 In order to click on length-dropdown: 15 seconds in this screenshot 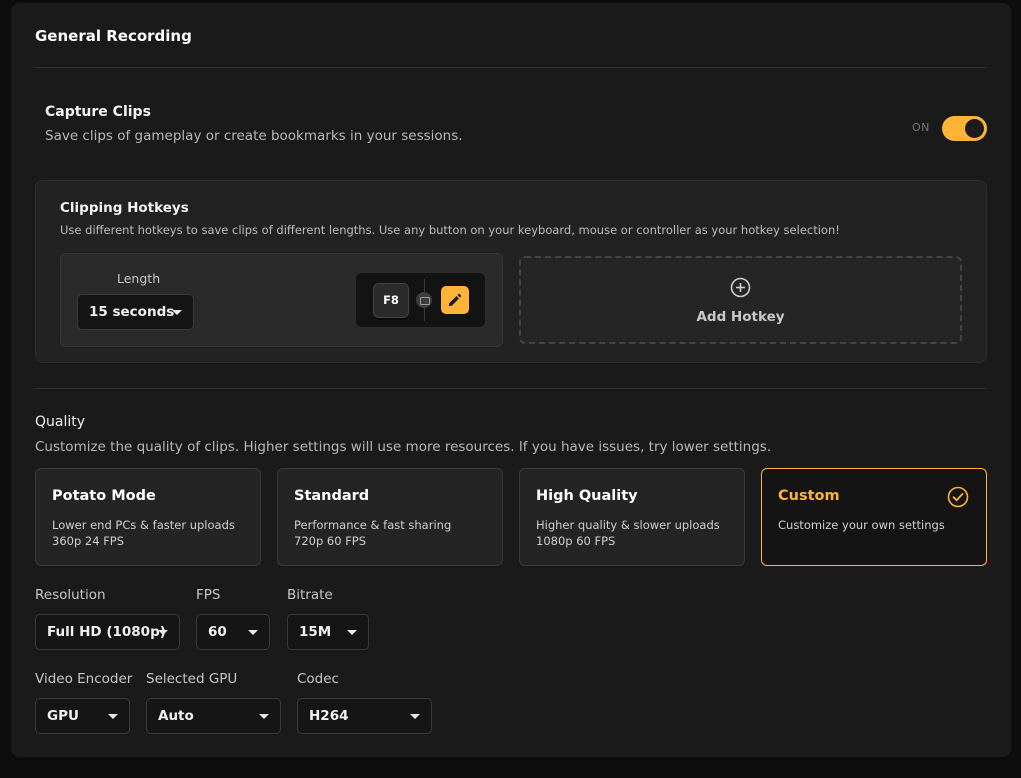, I will do `click(135, 312)`.